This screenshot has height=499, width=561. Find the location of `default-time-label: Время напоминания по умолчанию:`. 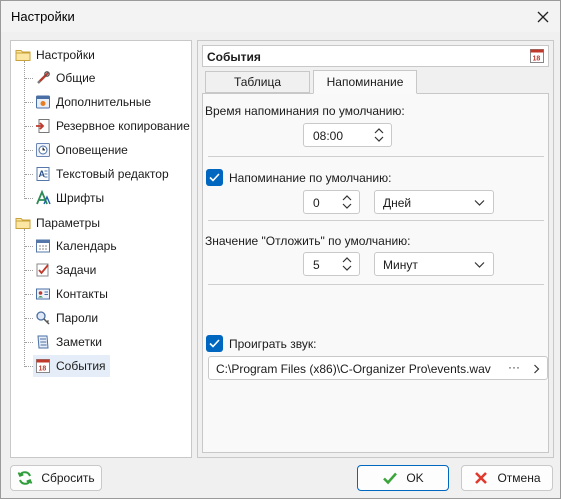

default-time-label: Время напоминания по умолчанию: is located at coordinates (305, 111).